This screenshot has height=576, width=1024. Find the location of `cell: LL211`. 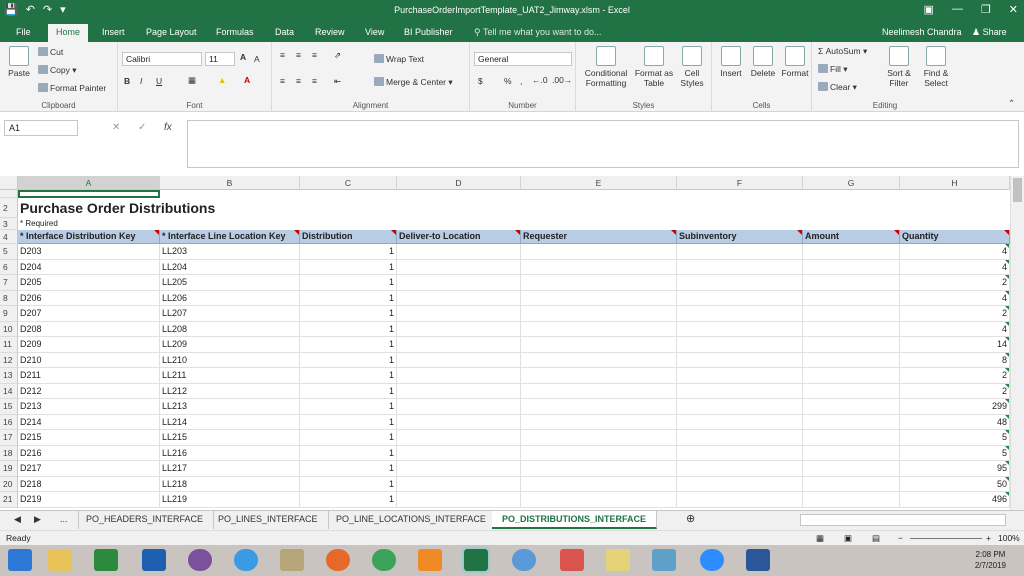

cell: LL211 is located at coordinates (230, 376).